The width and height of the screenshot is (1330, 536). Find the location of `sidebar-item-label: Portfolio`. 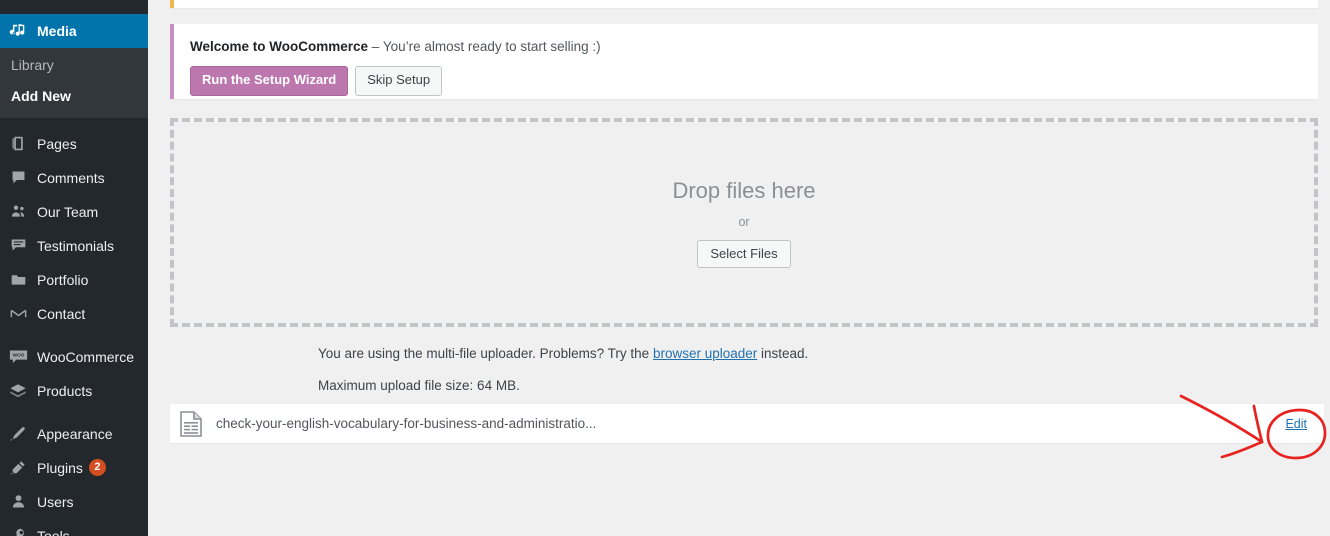

sidebar-item-label: Portfolio is located at coordinates (63, 279).